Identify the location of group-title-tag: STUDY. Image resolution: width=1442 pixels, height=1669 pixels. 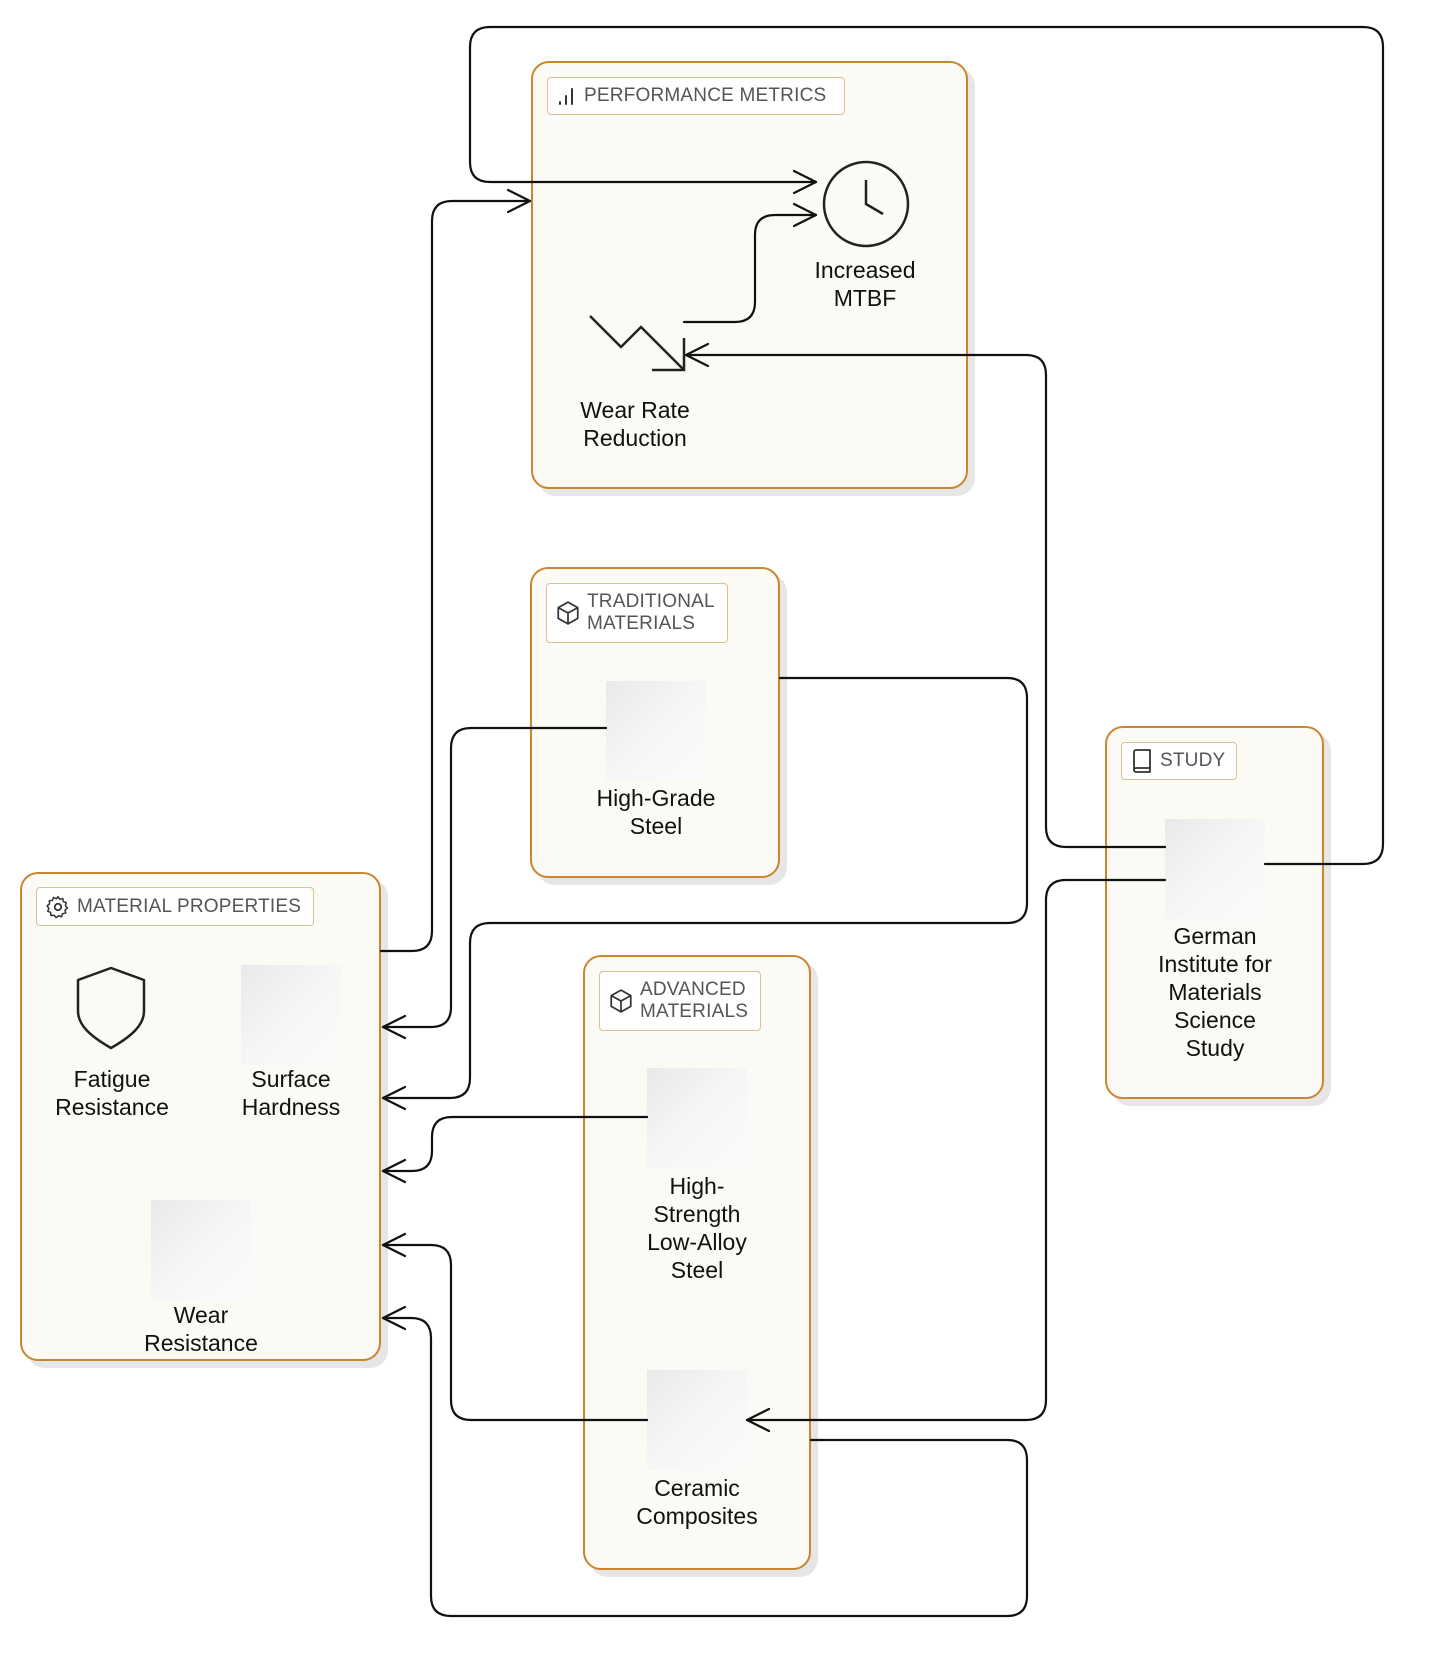
(1179, 761).